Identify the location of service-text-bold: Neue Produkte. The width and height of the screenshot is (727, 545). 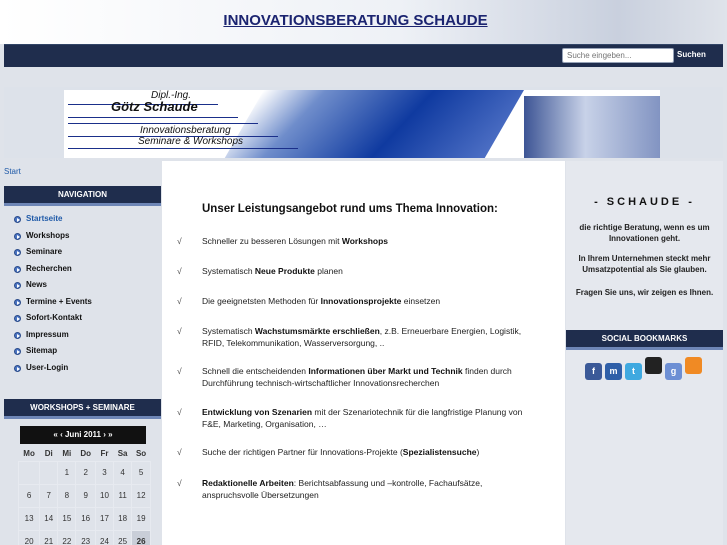
(284, 271).